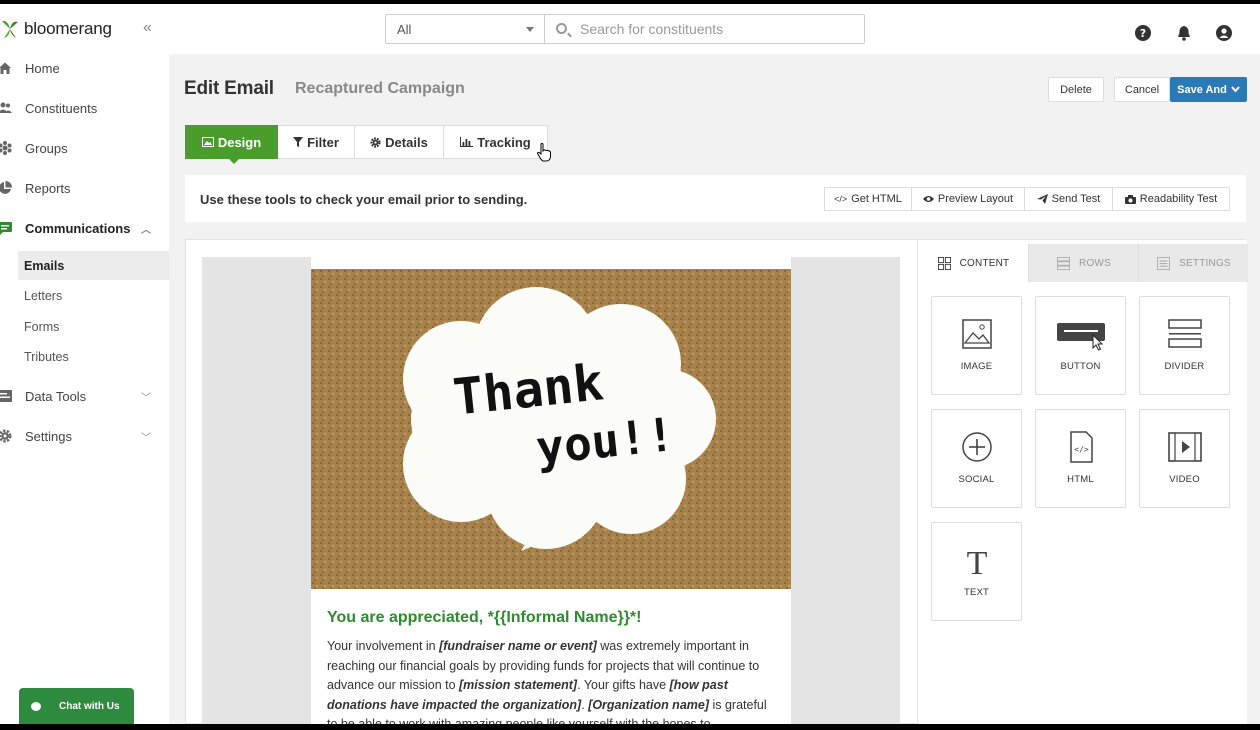  What do you see at coordinates (518, 646) in the screenshot?
I see `body-placeholder: [fundraiser name or event]` at bounding box center [518, 646].